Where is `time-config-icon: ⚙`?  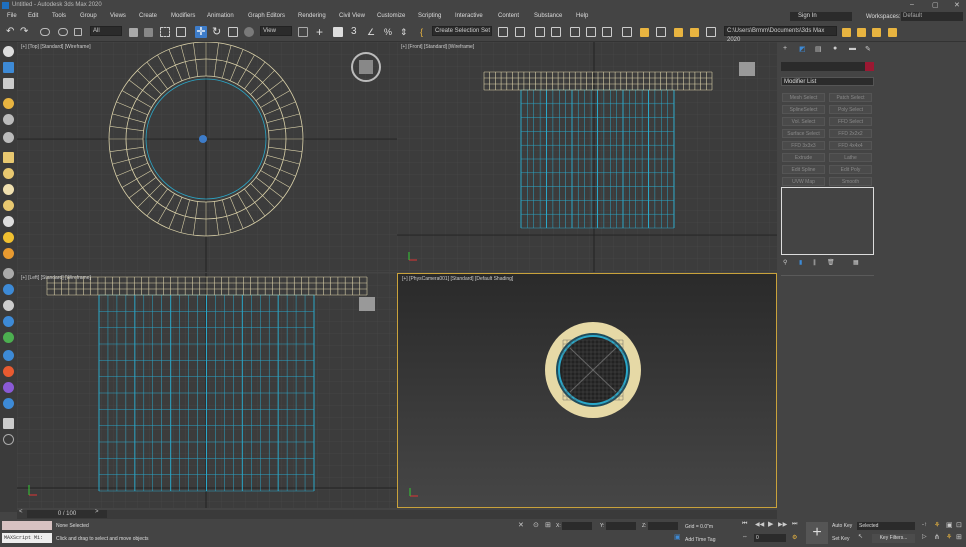
time-config-icon: ⚙ is located at coordinates (794, 537).